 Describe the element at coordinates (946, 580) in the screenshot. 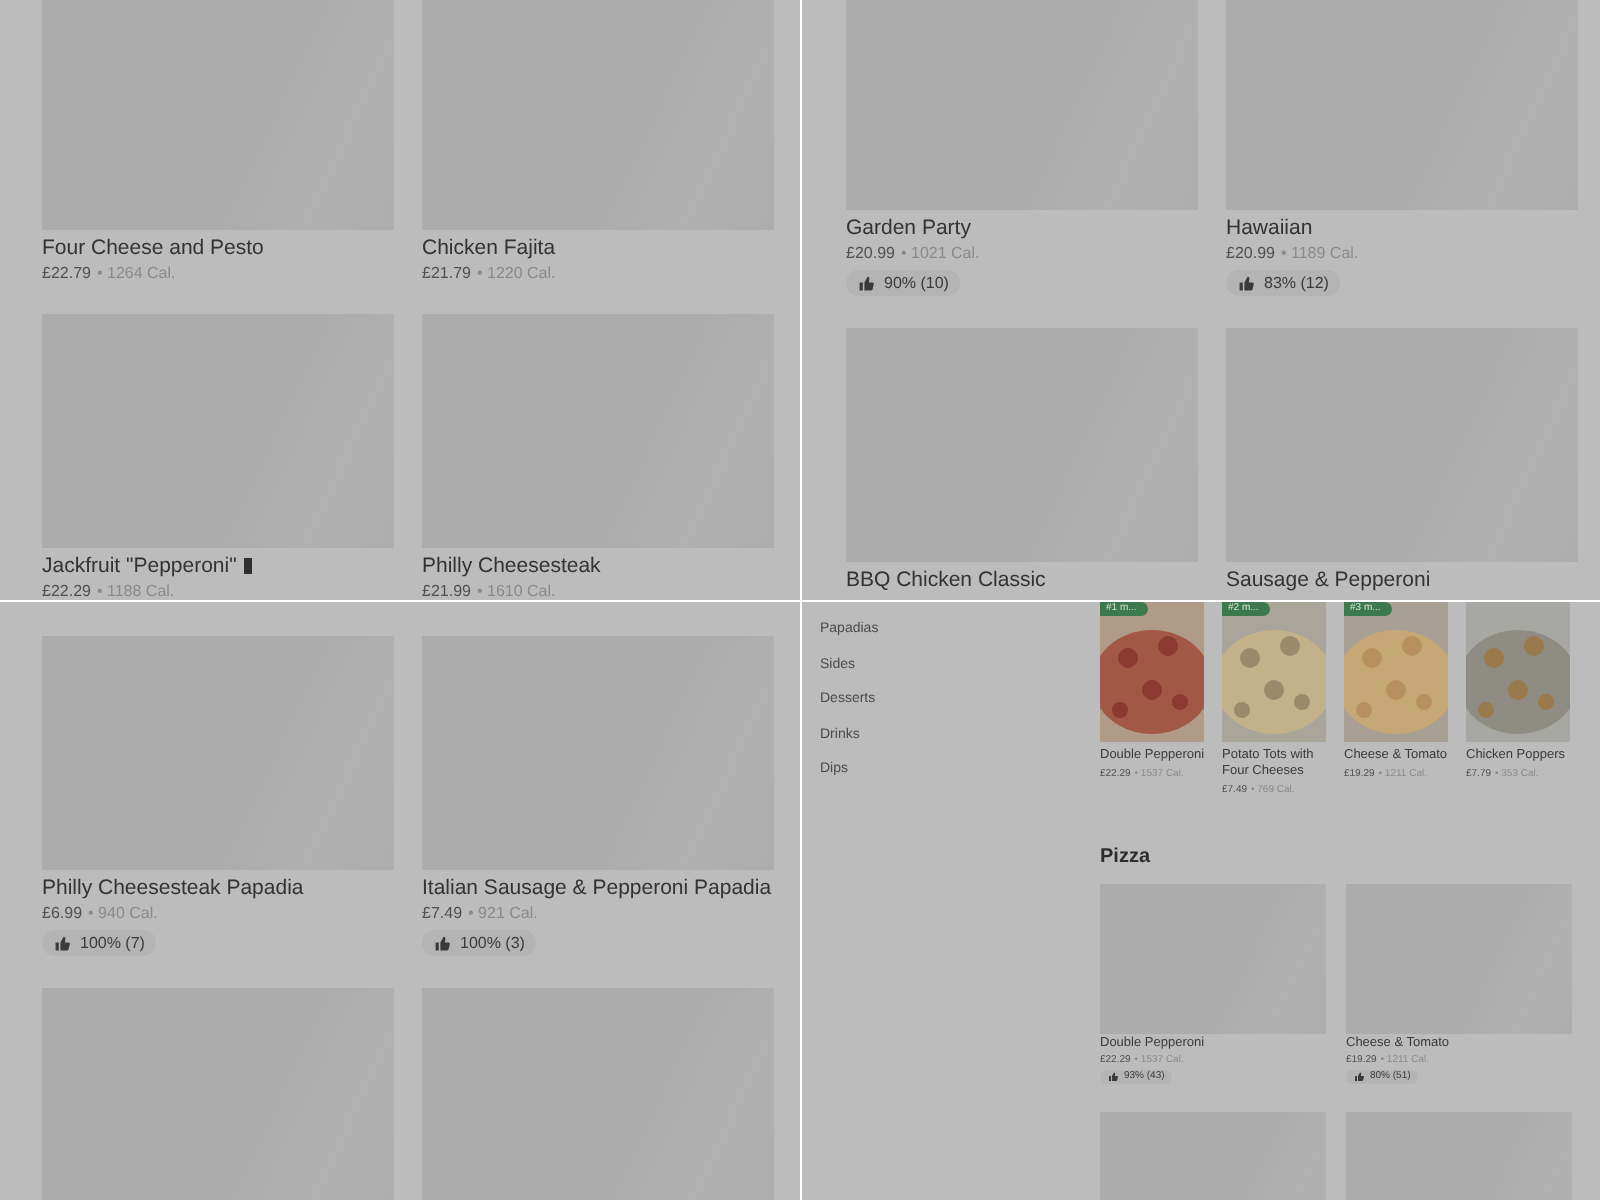

I see `dish-name: BBQ Chicken Classic` at that location.